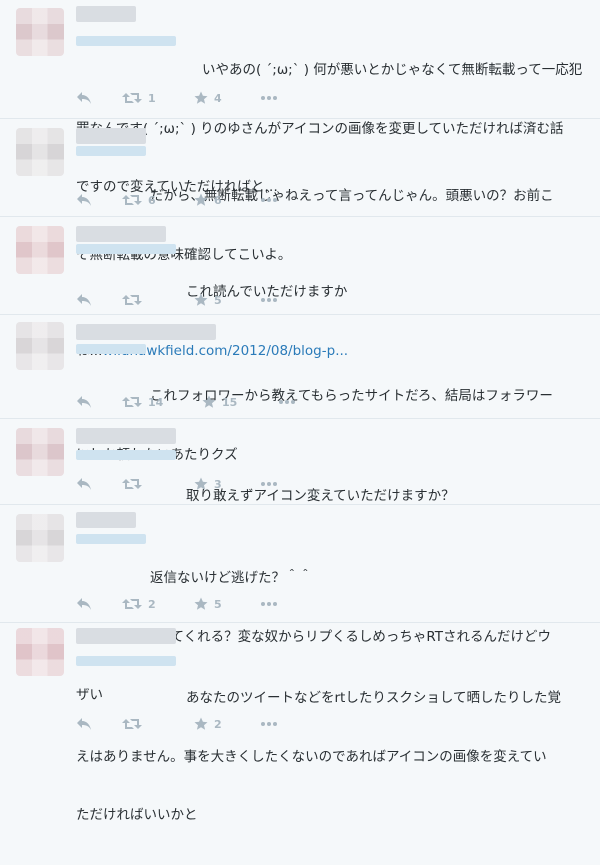 This screenshot has height=865, width=600. What do you see at coordinates (158, 98) in the screenshot?
I see `retweet-button: 1` at bounding box center [158, 98].